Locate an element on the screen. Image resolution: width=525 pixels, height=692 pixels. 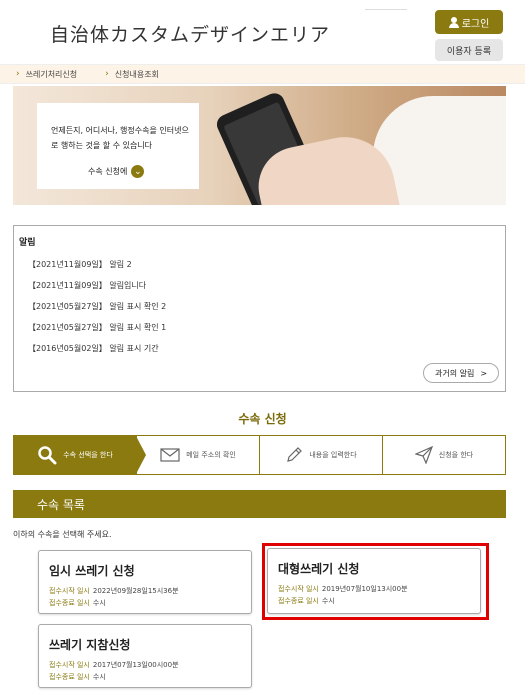
step-indicator: 수속 선택을 한다 메일 주소의 확인 내용을 입력한다 신청을 한다 is located at coordinates (259, 455).